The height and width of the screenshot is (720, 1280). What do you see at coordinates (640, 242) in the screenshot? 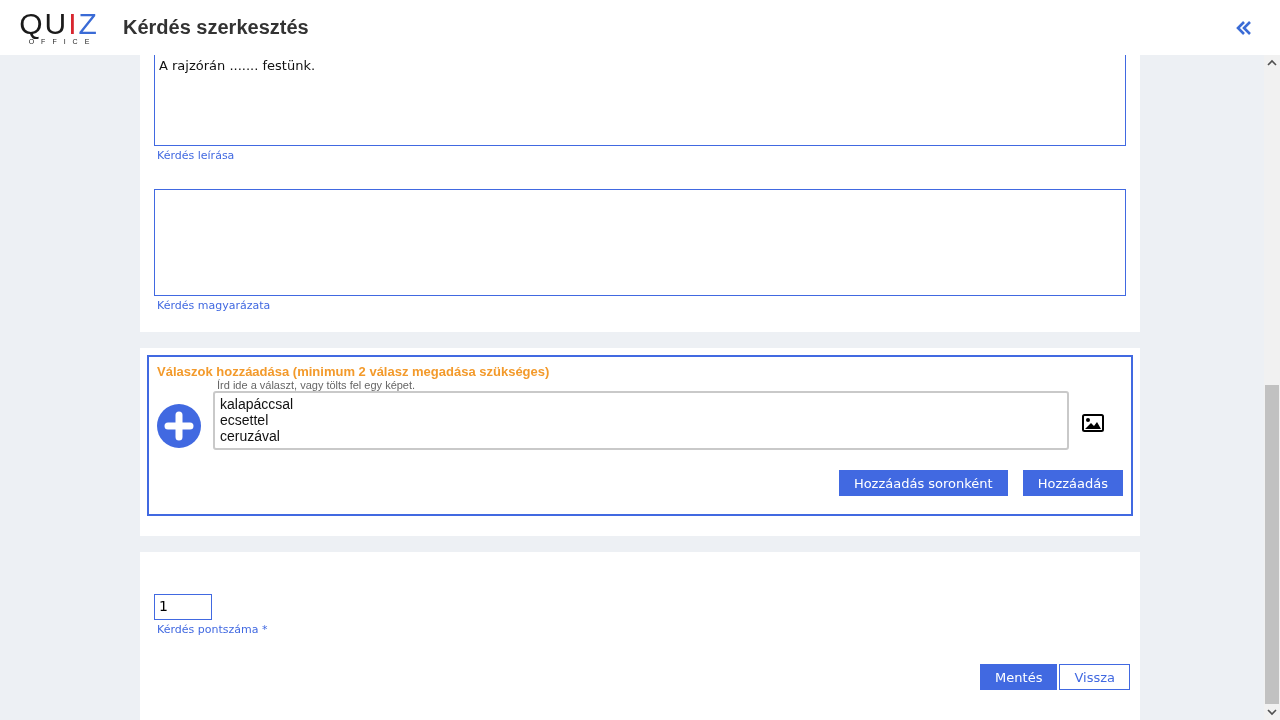
I see `explanation-field` at bounding box center [640, 242].